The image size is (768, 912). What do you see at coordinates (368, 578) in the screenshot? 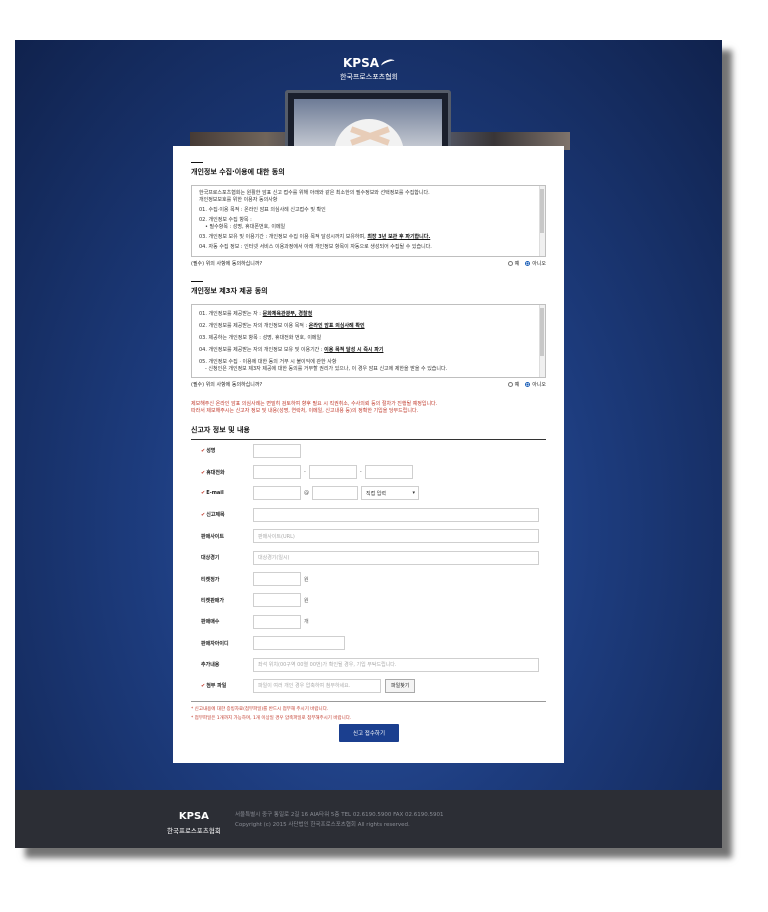
I see `form-row-face-price: 티켓정가 원` at bounding box center [368, 578].